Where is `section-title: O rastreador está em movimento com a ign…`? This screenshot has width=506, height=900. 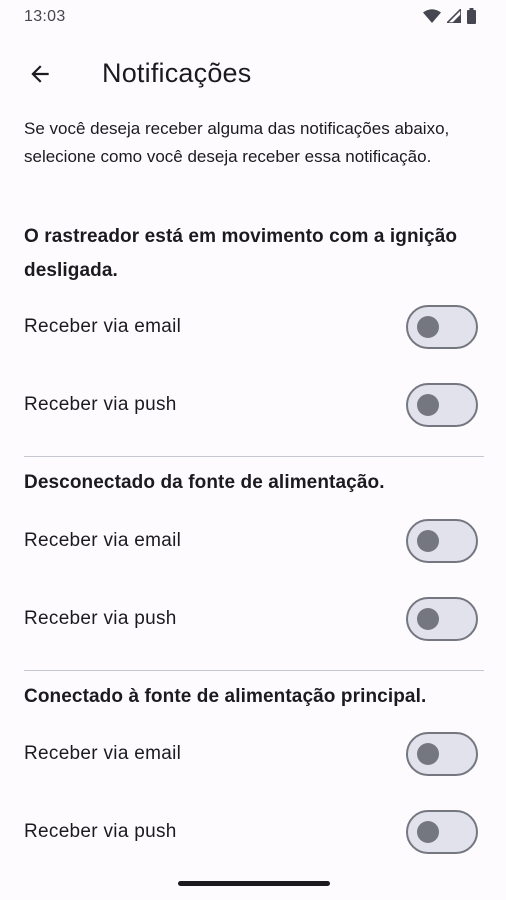 section-title: O rastreador está em movimento com a ign… is located at coordinates (241, 253).